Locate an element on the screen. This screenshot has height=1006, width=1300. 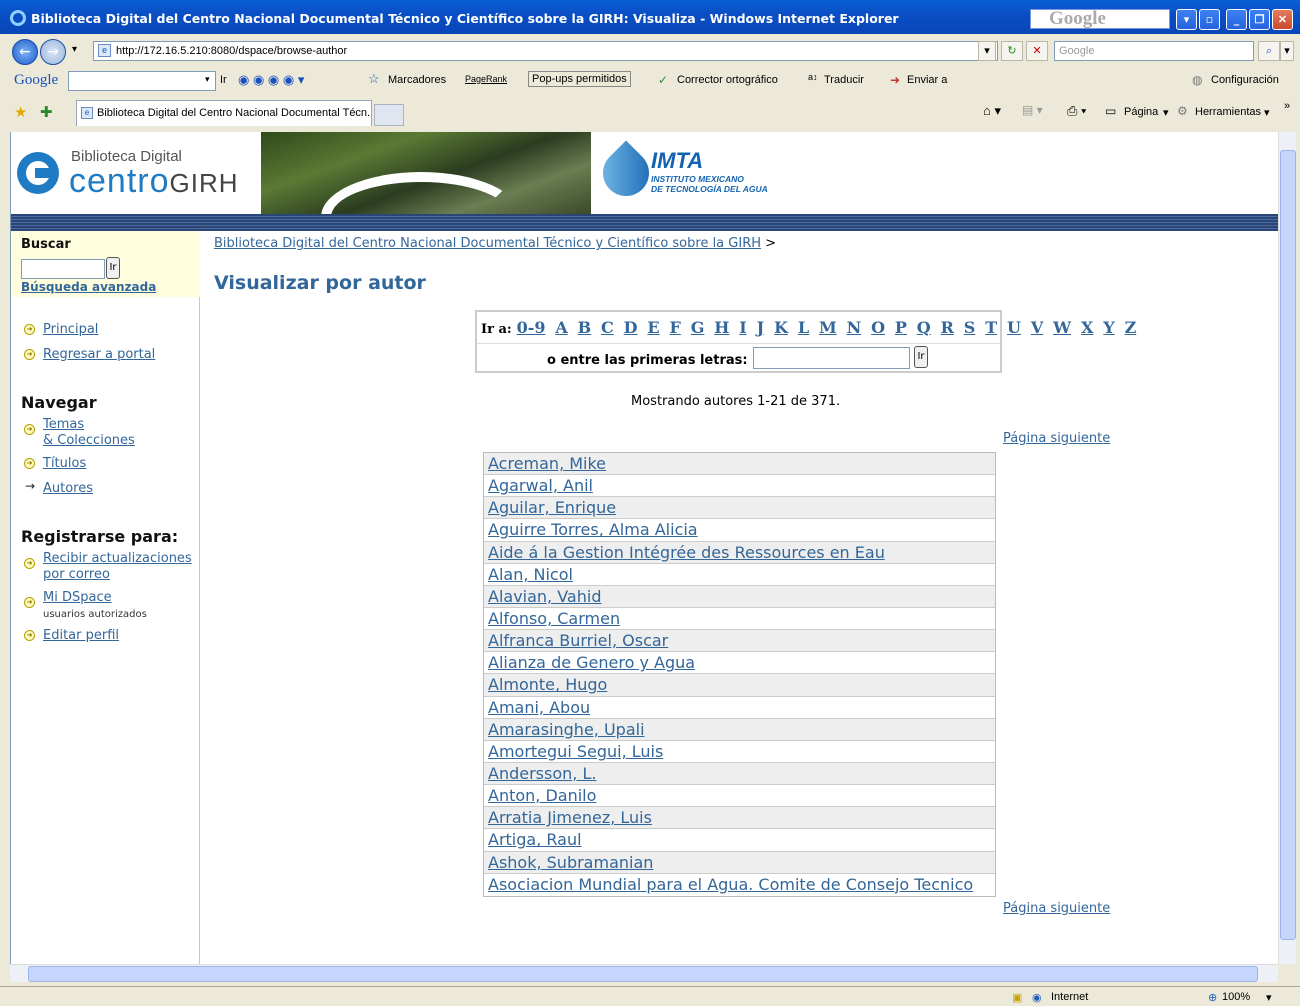
sidebar-item-regresar: Regresar a portal is located at coordinates (99, 354).